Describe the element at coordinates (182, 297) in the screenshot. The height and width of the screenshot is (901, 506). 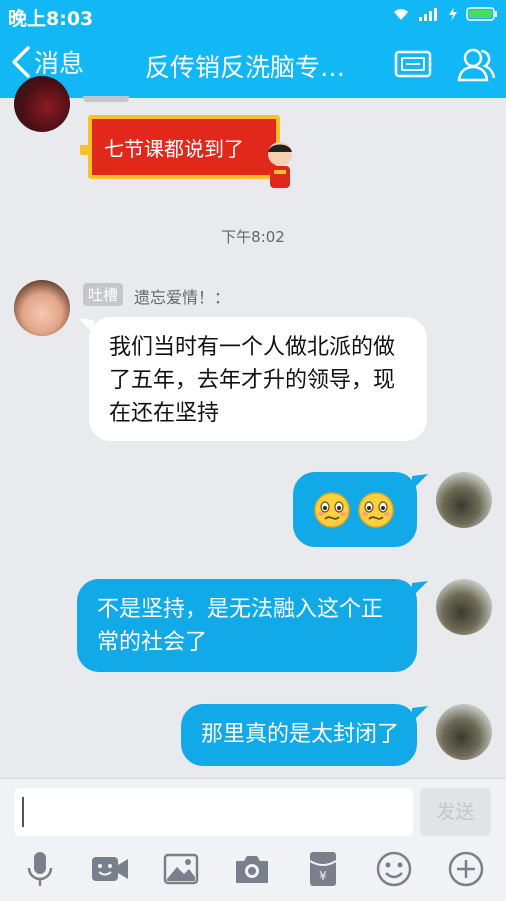
I see `incoming-sender: 遗忘爱情！：` at that location.